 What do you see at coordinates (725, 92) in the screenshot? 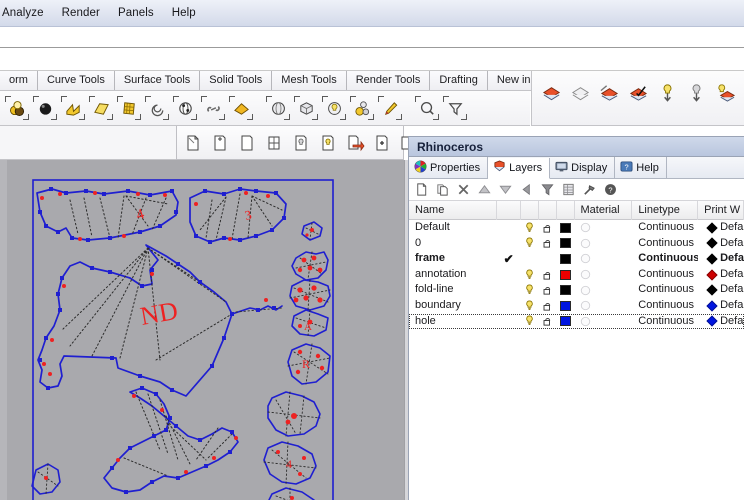
I see `bulb-layer-icon` at bounding box center [725, 92].